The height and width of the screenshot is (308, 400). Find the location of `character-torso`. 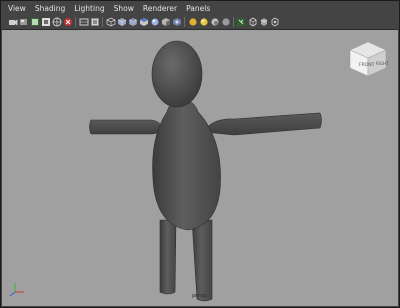

character-torso is located at coordinates (186, 165).